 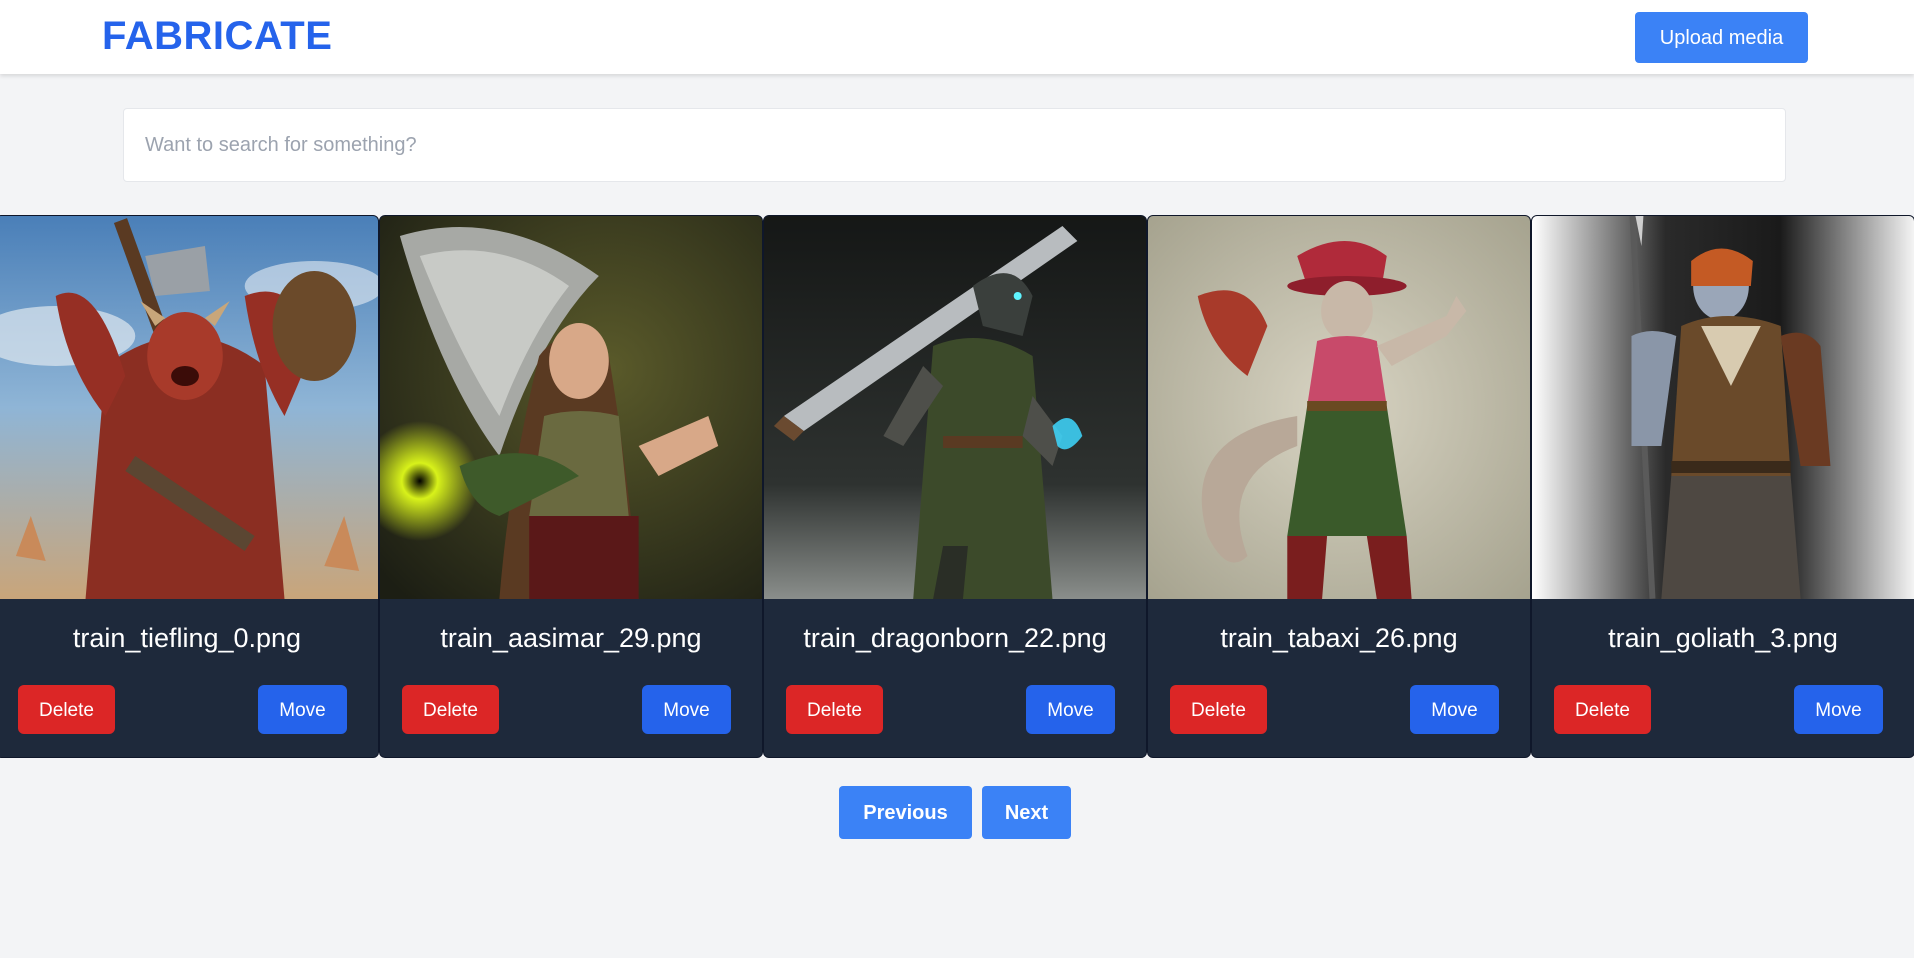 I want to click on top-navbar: FABRICATE Upload media, so click(x=957, y=37).